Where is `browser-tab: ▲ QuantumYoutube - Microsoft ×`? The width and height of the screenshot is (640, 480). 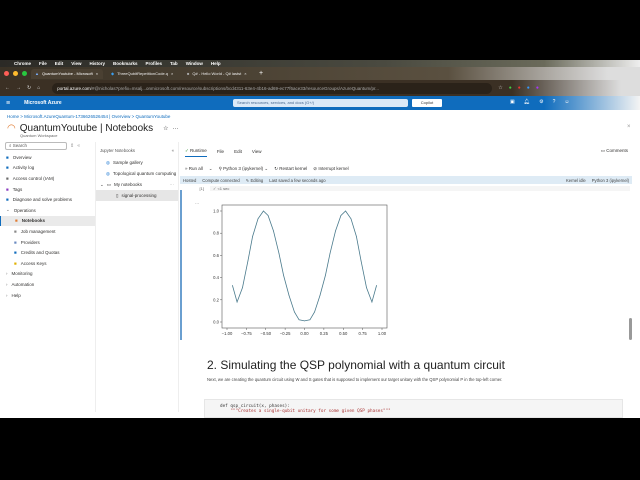 browser-tab: ▲ QuantumYoutube - Microsoft × is located at coordinates (67, 73).